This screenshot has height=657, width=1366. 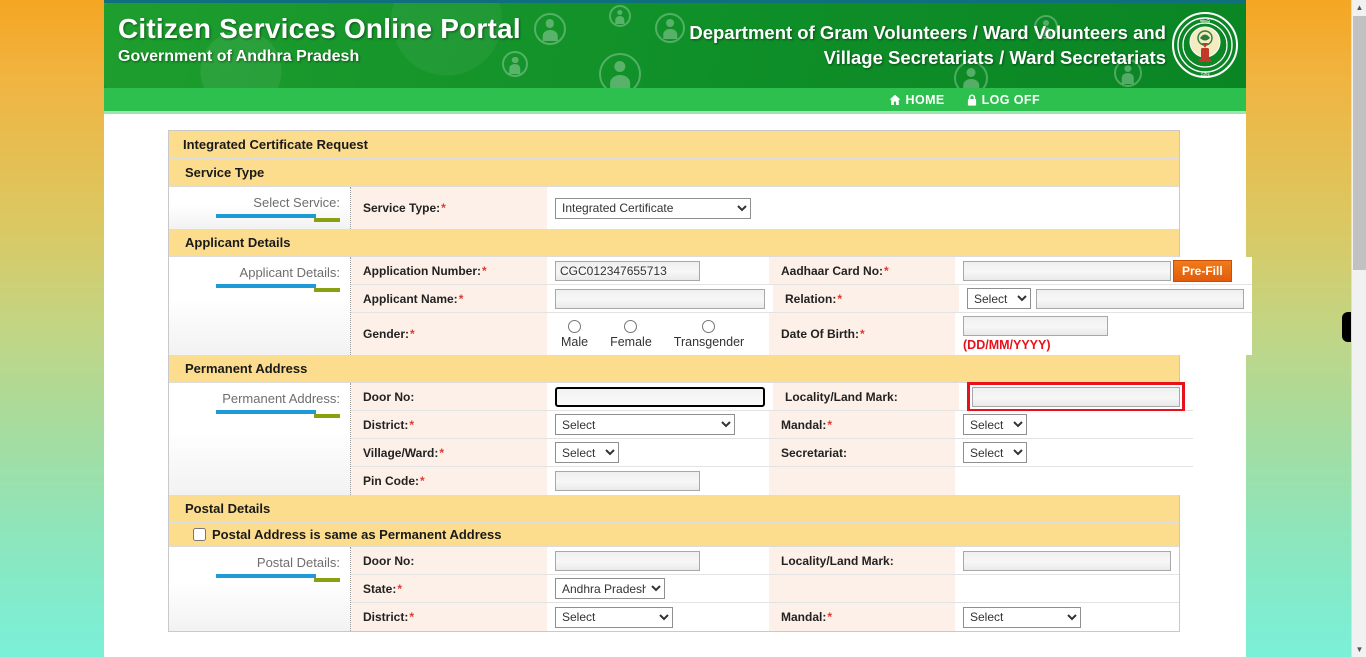 I want to click on label-perm-mandal: Mandal: *, so click(x=862, y=424).